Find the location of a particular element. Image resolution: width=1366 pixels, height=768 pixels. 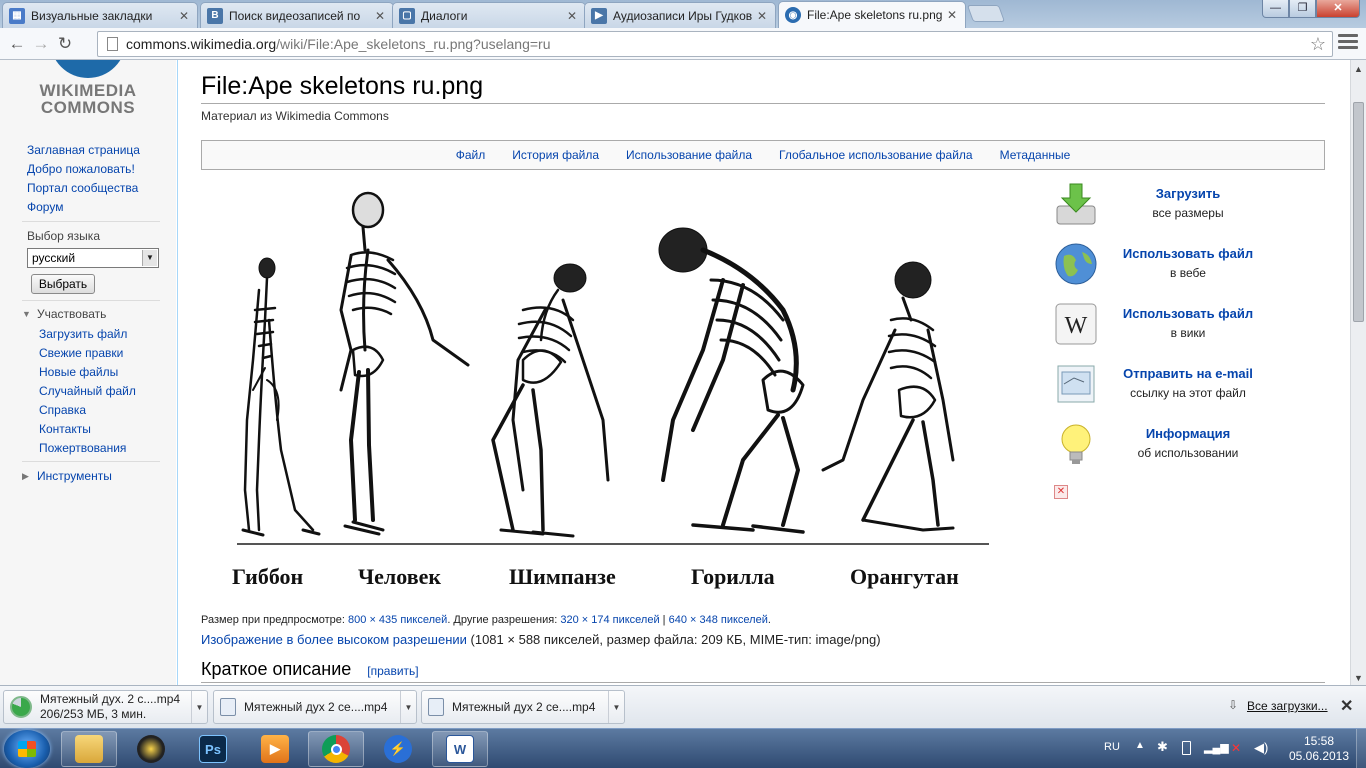

ground-line is located at coordinates (613, 544).